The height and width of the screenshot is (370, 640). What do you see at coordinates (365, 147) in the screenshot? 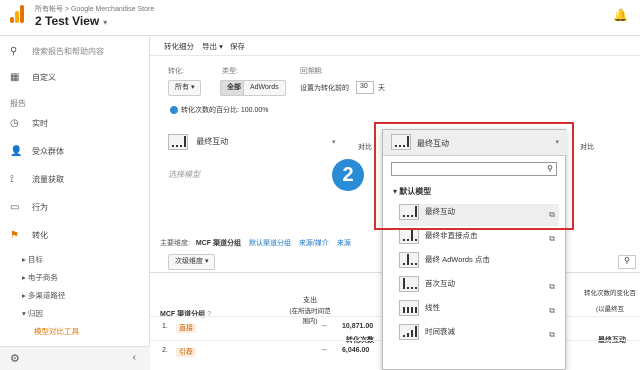
I see `compare-label: 对比` at bounding box center [365, 147].